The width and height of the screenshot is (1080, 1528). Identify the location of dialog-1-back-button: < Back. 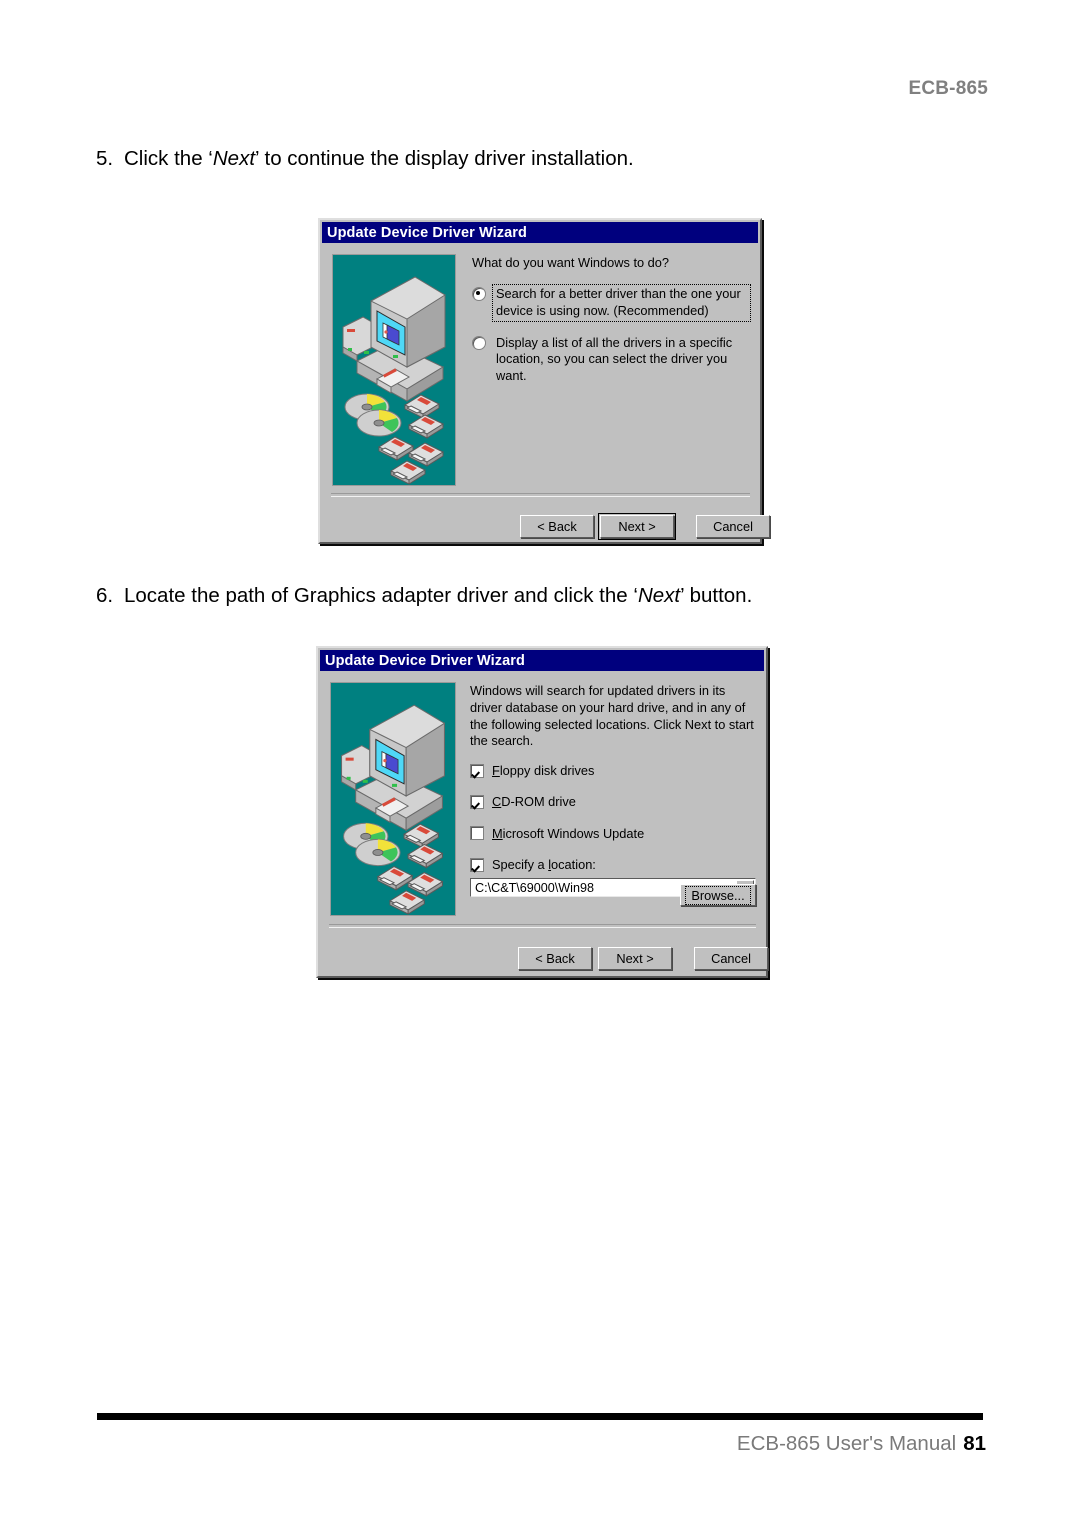
(557, 526).